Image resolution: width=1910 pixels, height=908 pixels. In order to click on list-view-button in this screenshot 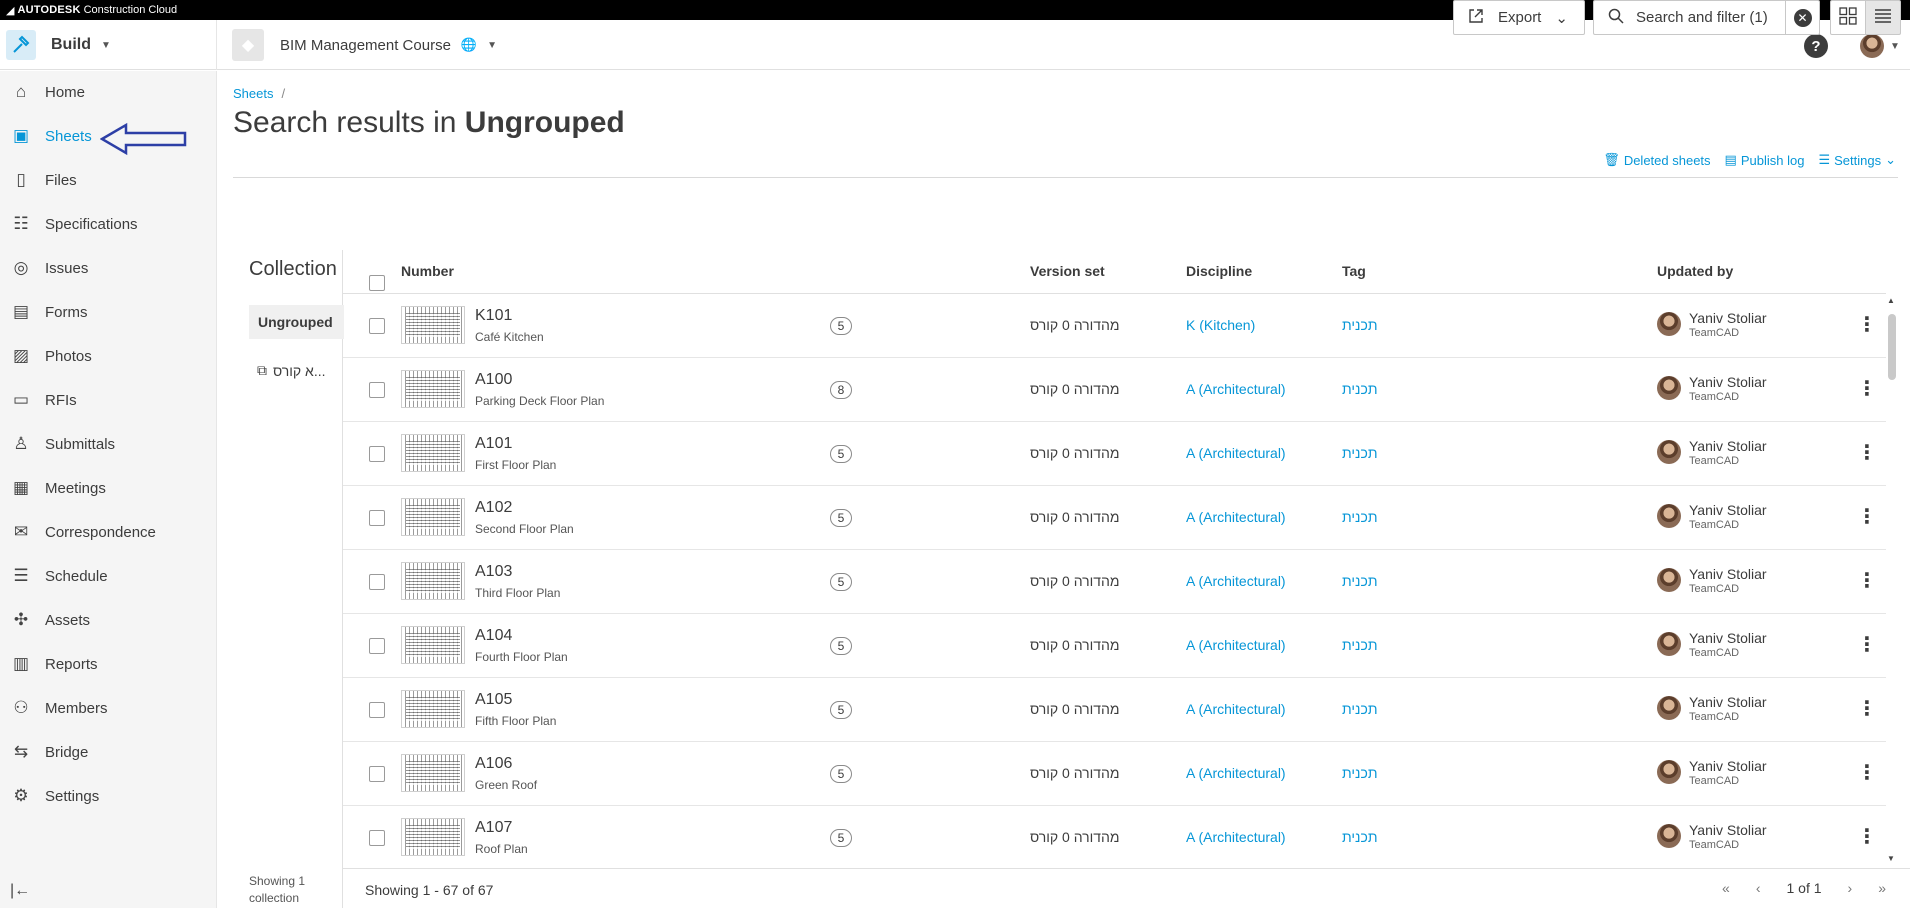, I will do `click(1883, 17)`.